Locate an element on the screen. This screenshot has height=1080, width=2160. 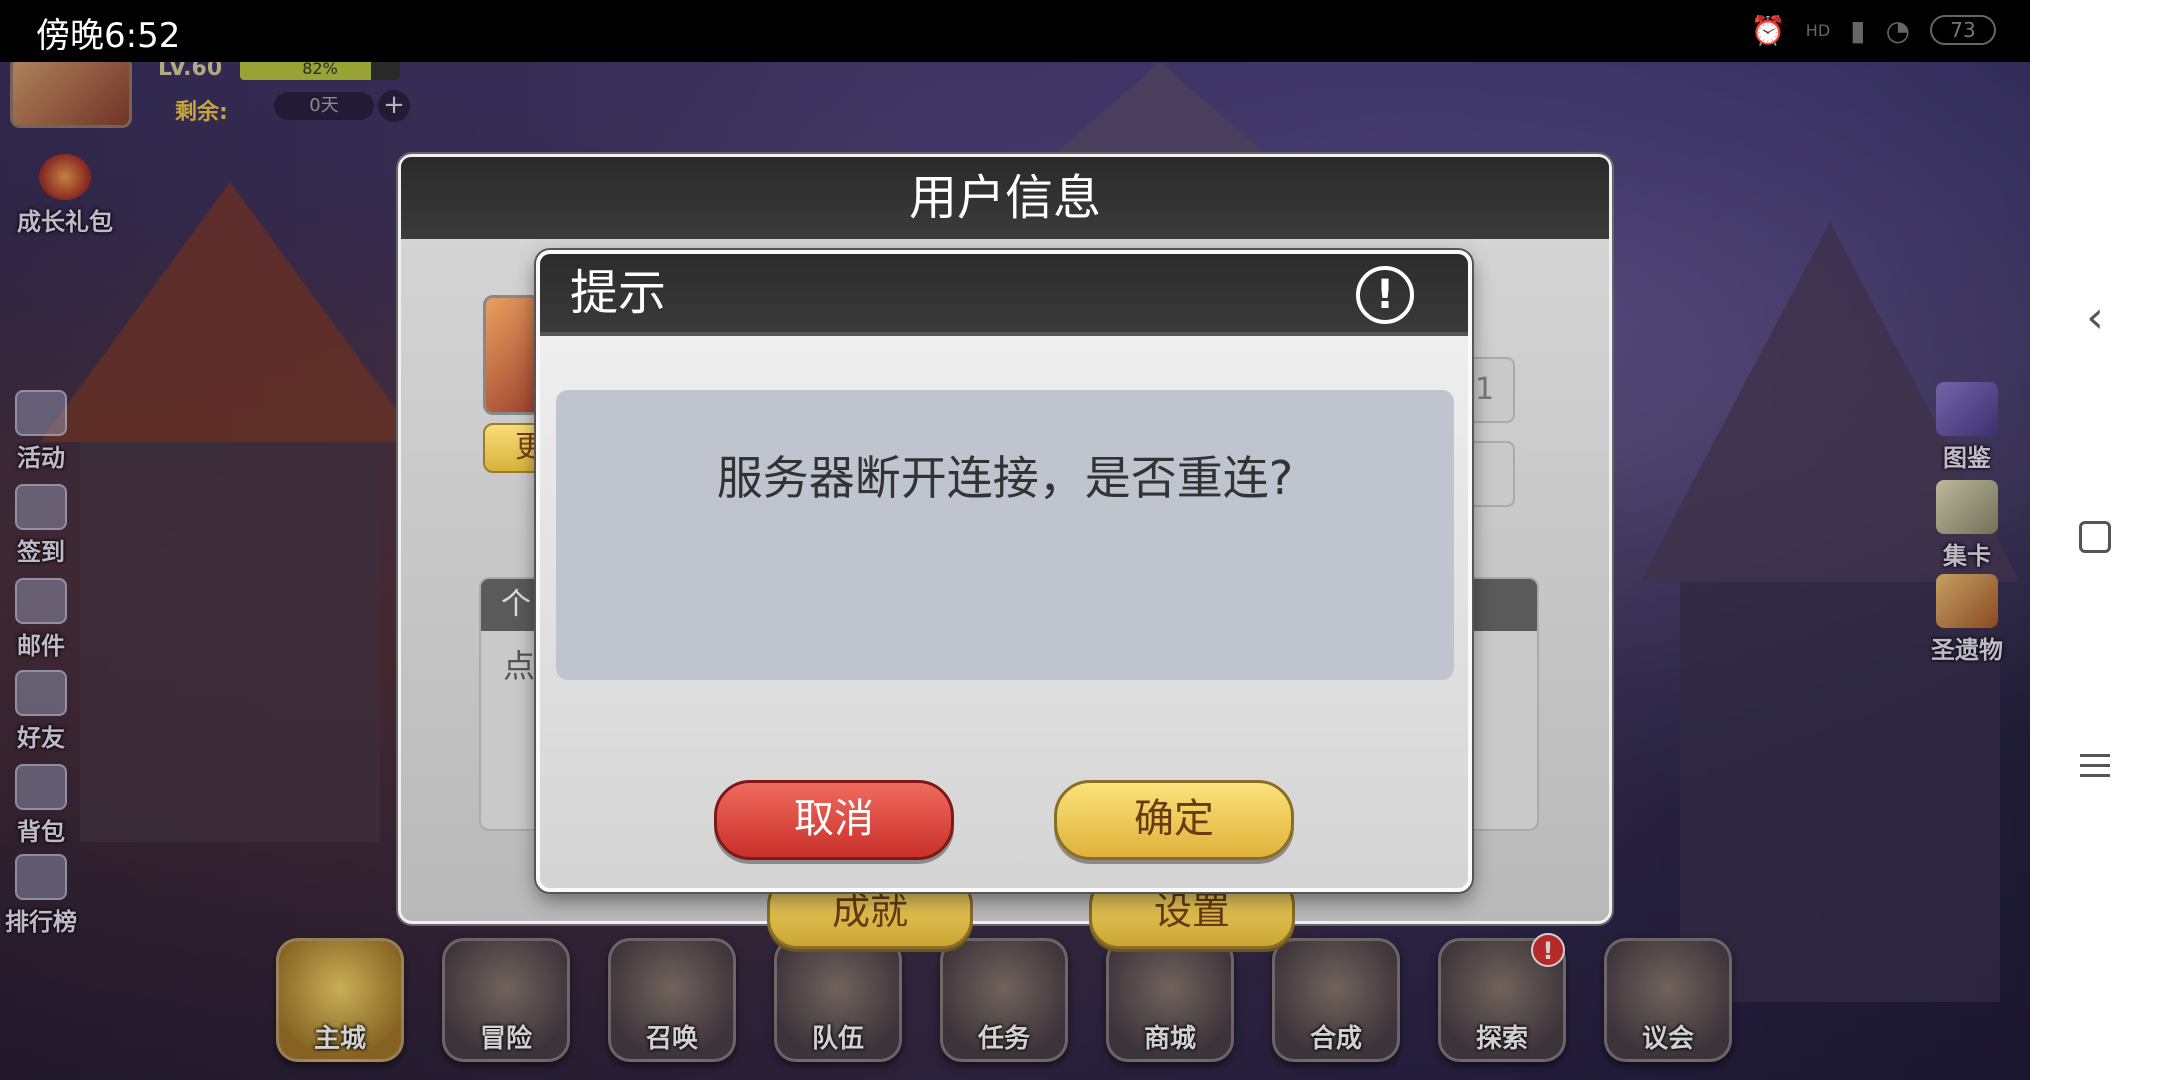
dialog-message: 服务器断开连接，是否重连? is located at coordinates (1005, 478).